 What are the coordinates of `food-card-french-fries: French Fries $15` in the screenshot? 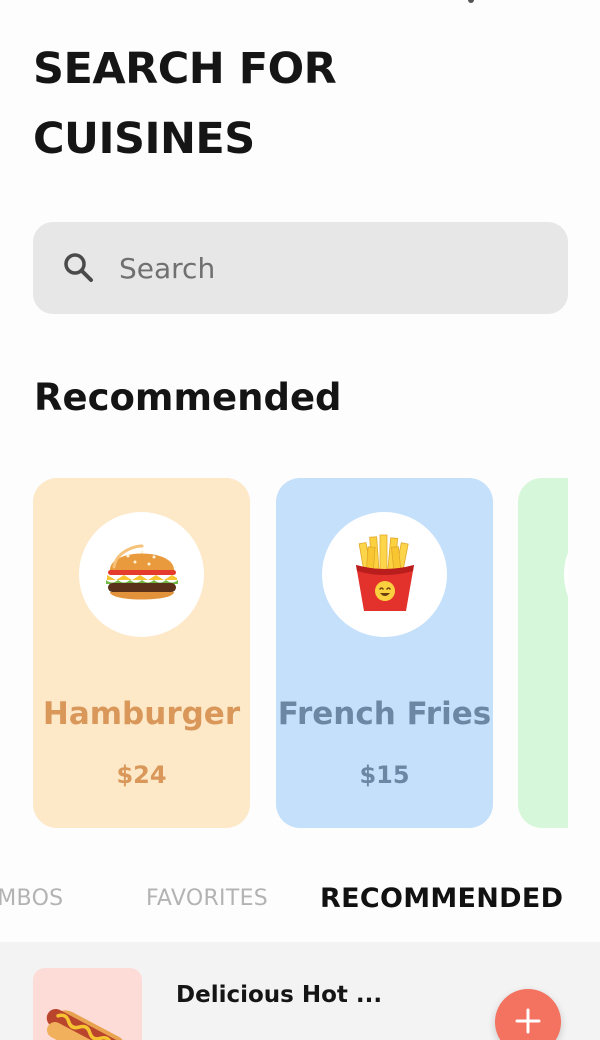 It's located at (384, 653).